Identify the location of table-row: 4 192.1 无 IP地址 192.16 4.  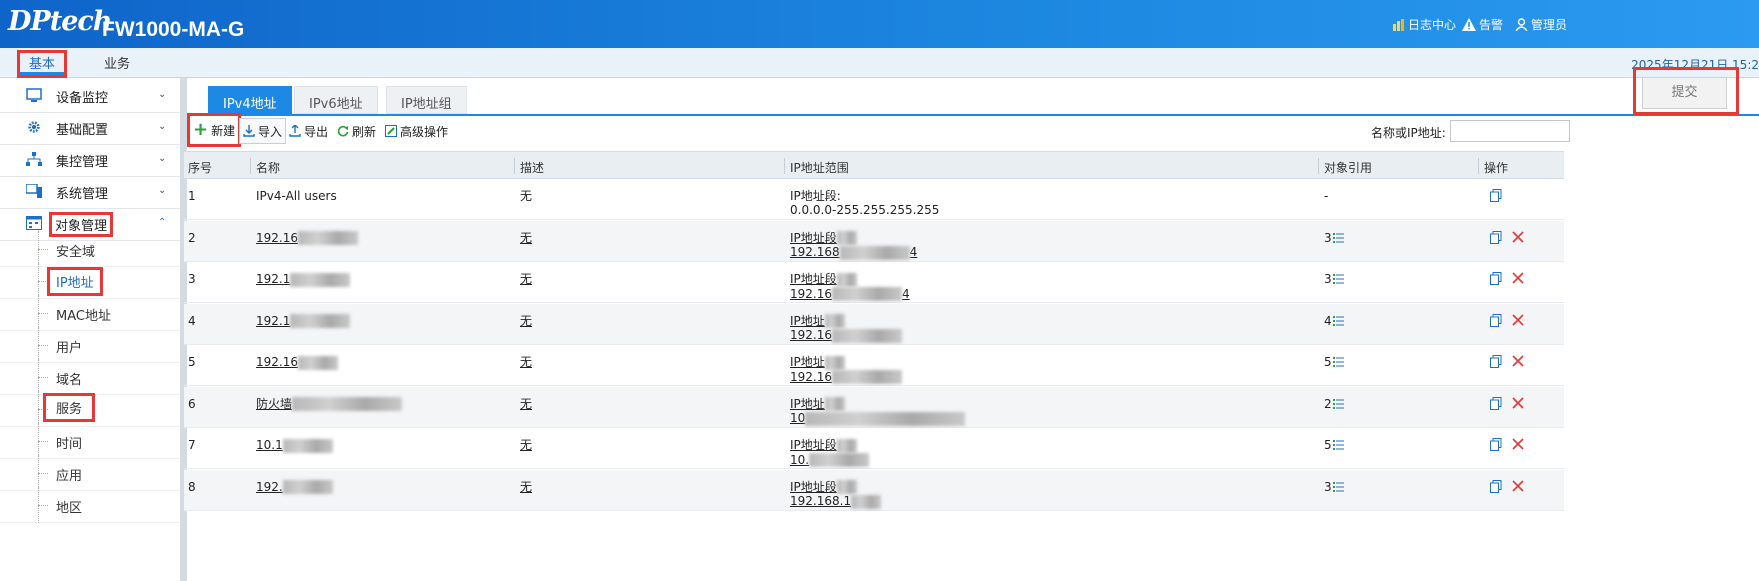
(874, 324).